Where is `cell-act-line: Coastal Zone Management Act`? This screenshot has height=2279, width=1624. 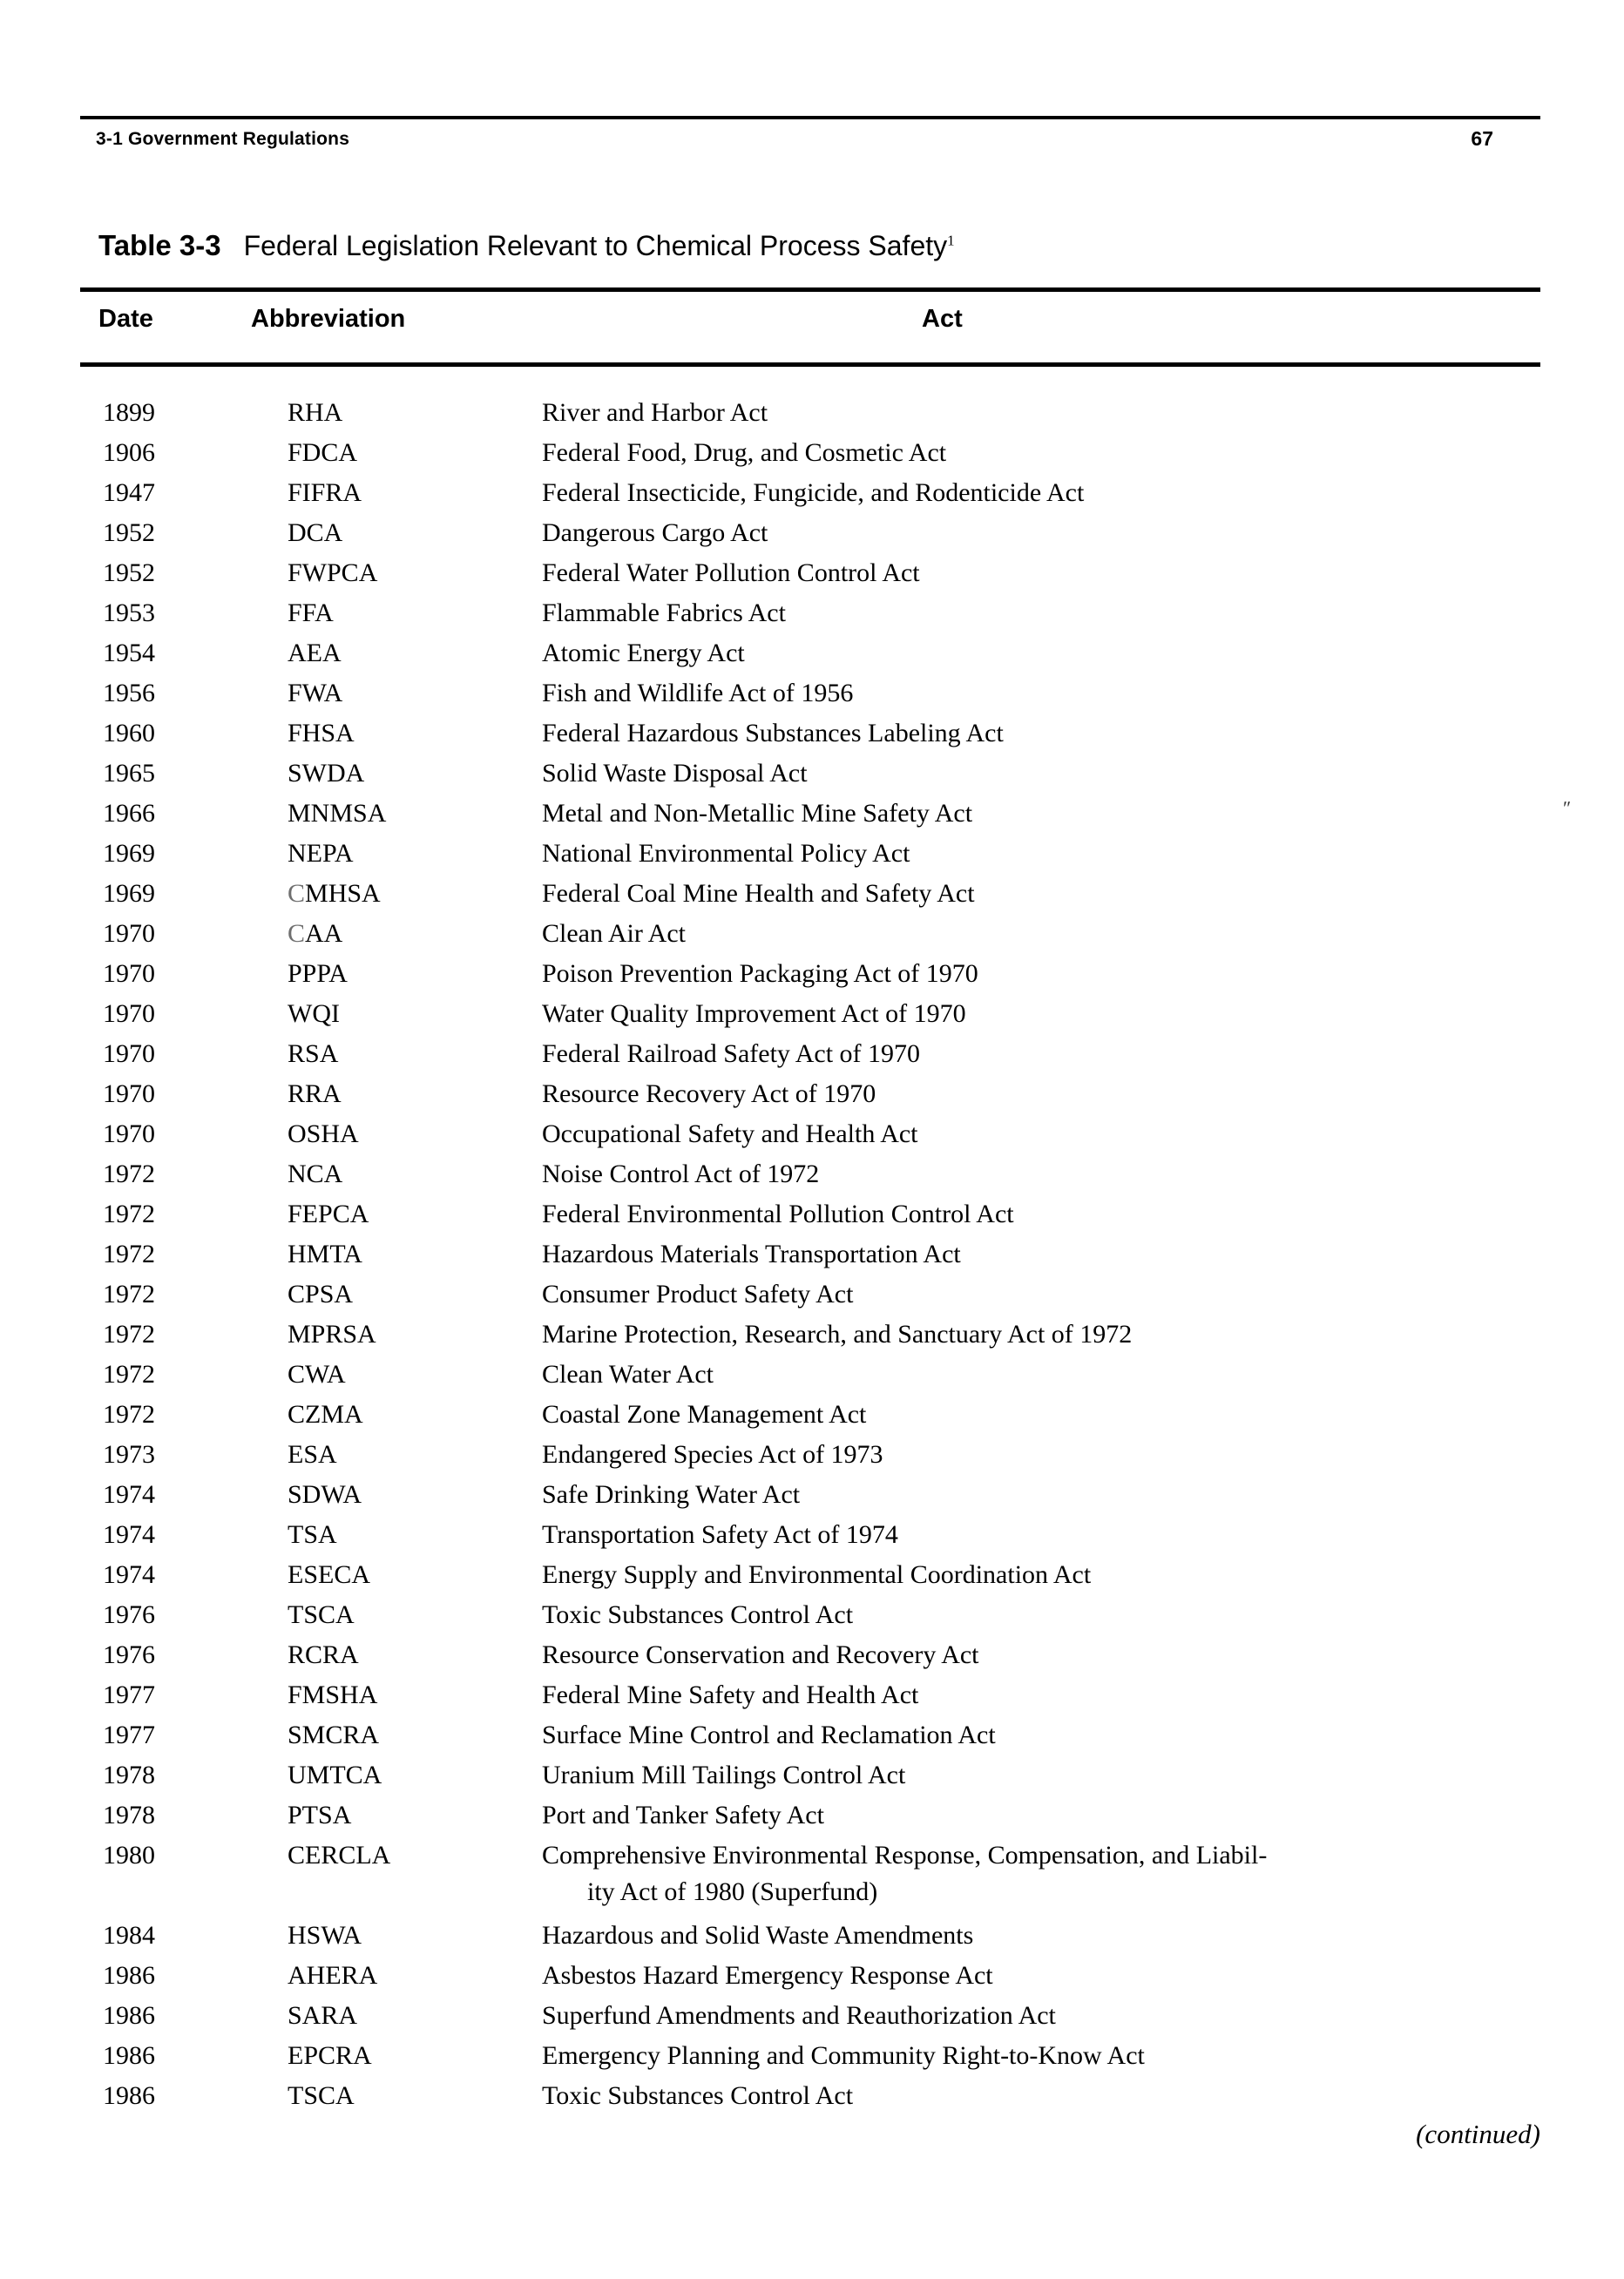
cell-act-line: Coastal Zone Management Act is located at coordinates (704, 1414).